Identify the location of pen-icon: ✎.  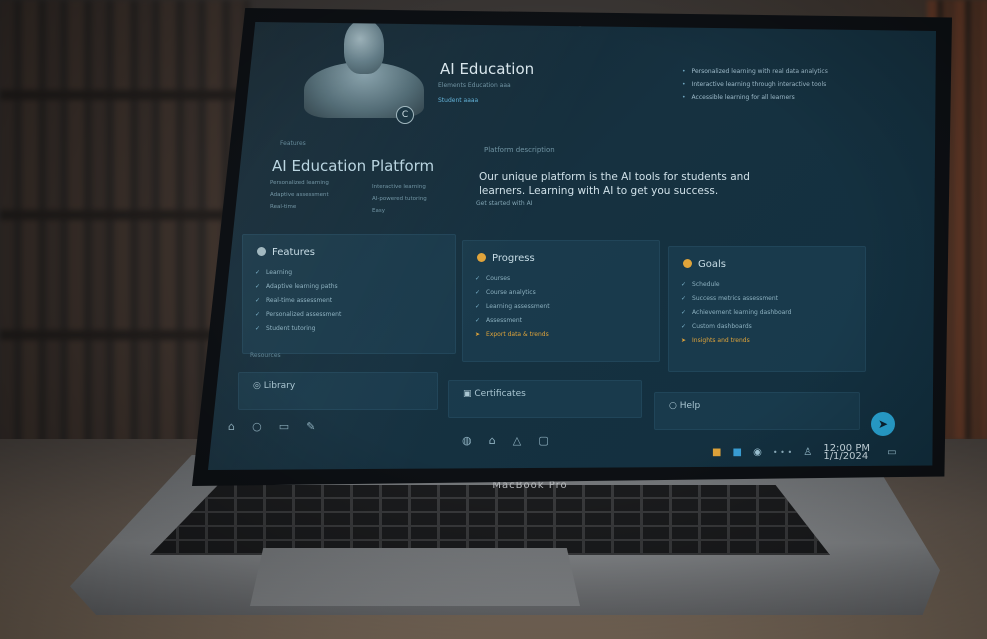
(310, 426).